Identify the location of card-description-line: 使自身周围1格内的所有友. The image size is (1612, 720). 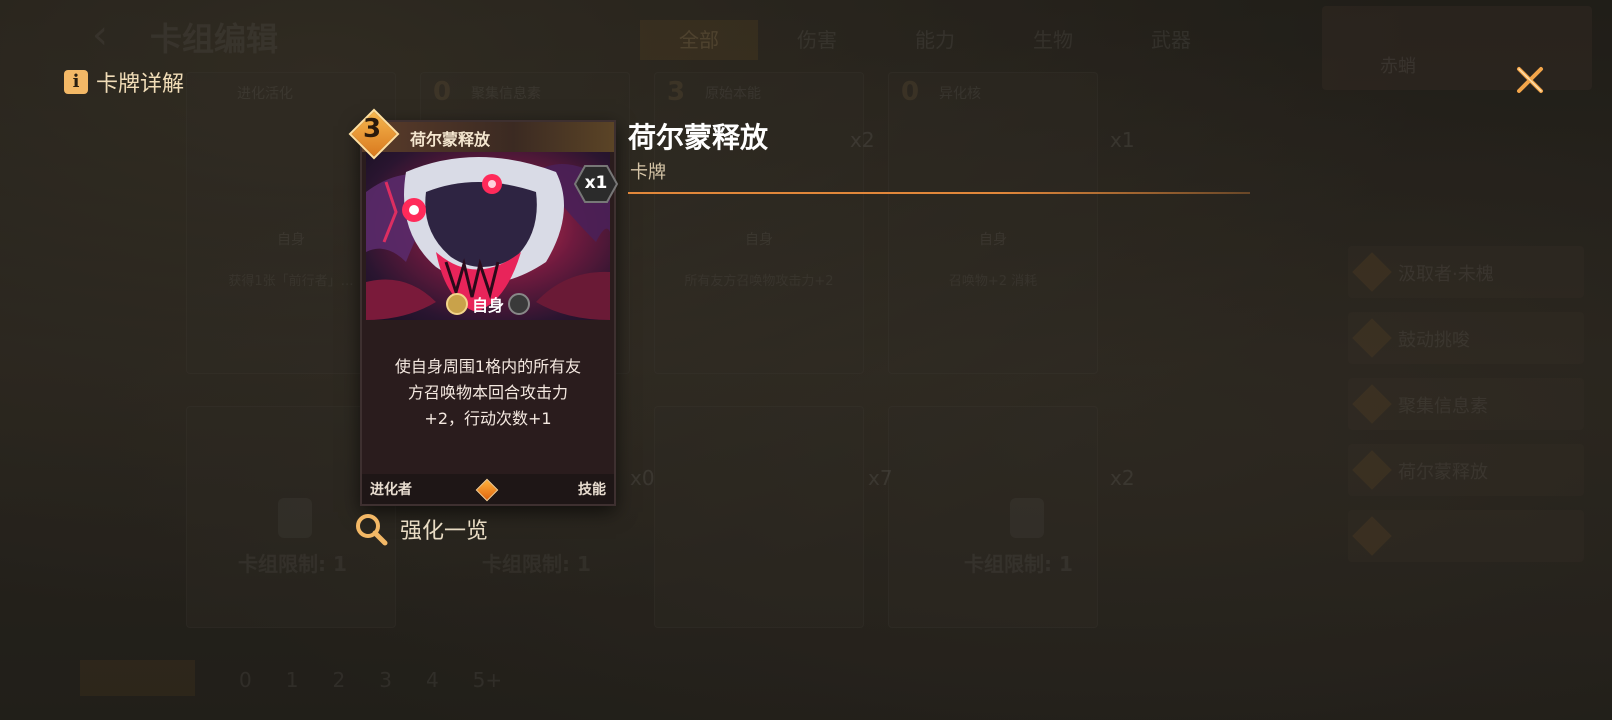
(488, 366).